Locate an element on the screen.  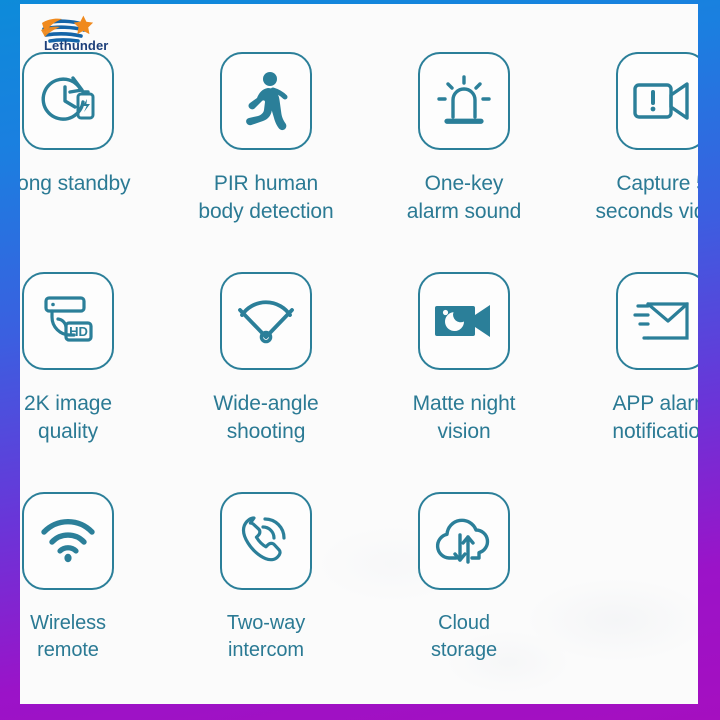
feature-label: Cloud storage is located at coordinates (463, 636).